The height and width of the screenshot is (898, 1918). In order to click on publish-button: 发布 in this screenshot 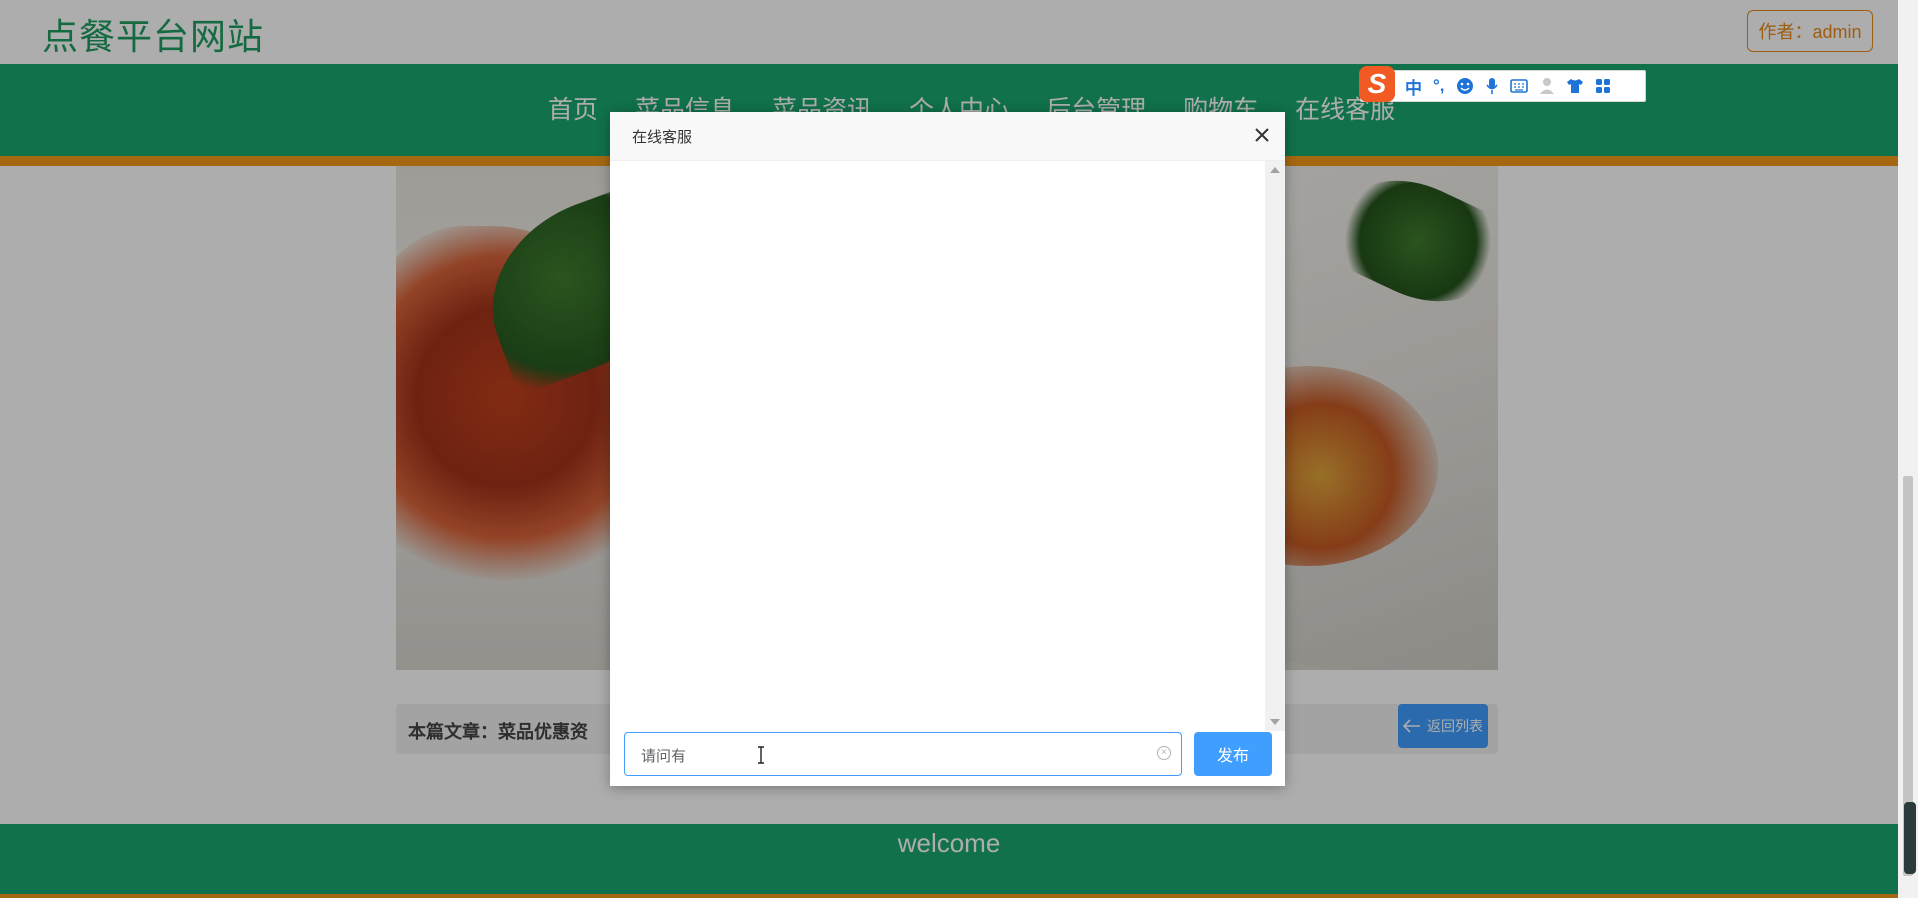, I will do `click(1233, 754)`.